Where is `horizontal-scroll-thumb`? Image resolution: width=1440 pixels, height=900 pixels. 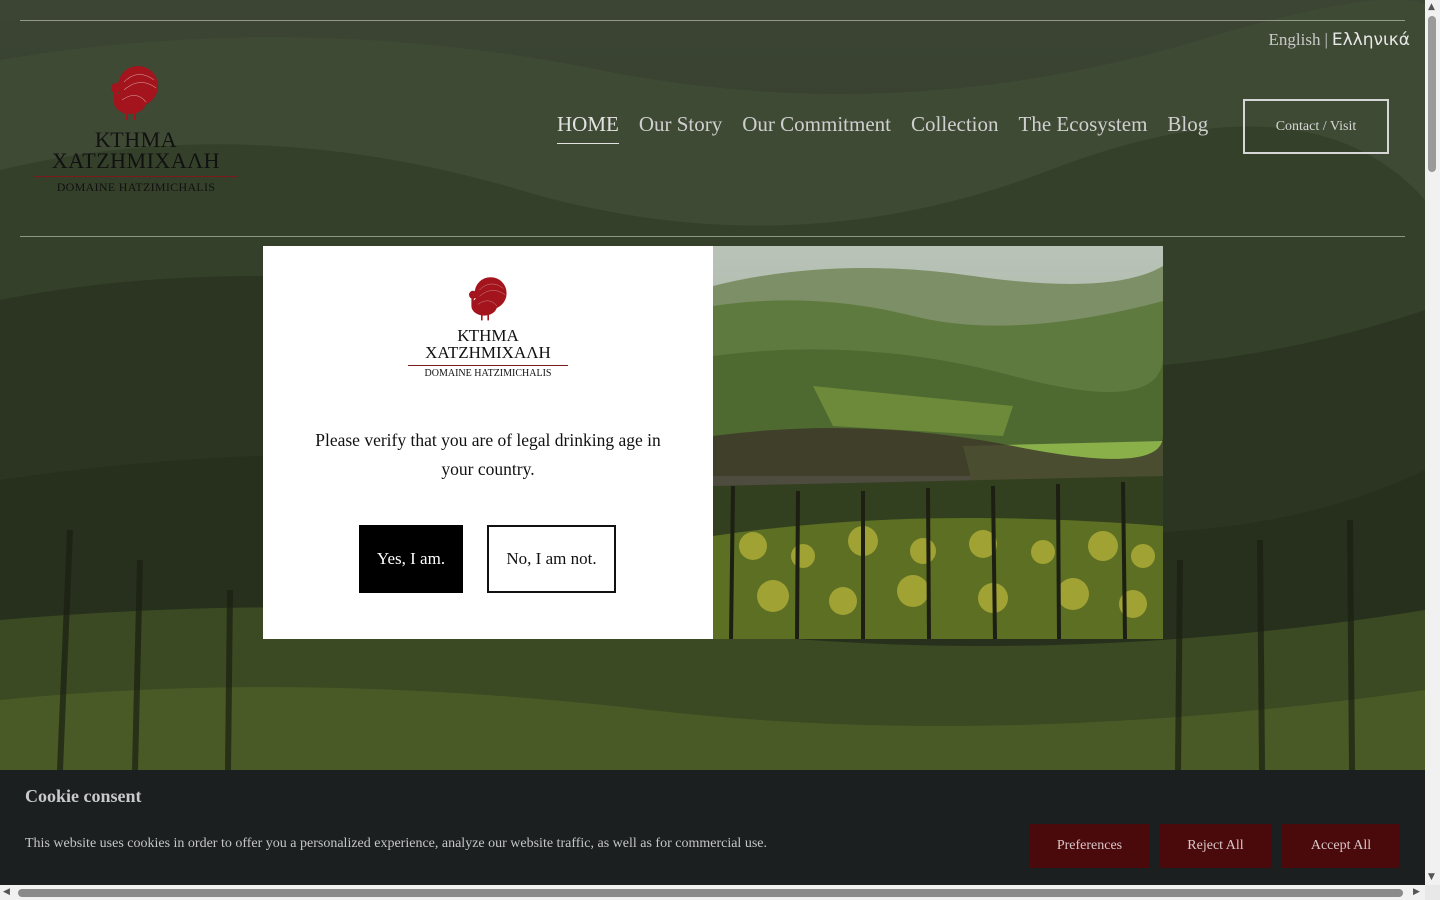 horizontal-scroll-thumb is located at coordinates (710, 893).